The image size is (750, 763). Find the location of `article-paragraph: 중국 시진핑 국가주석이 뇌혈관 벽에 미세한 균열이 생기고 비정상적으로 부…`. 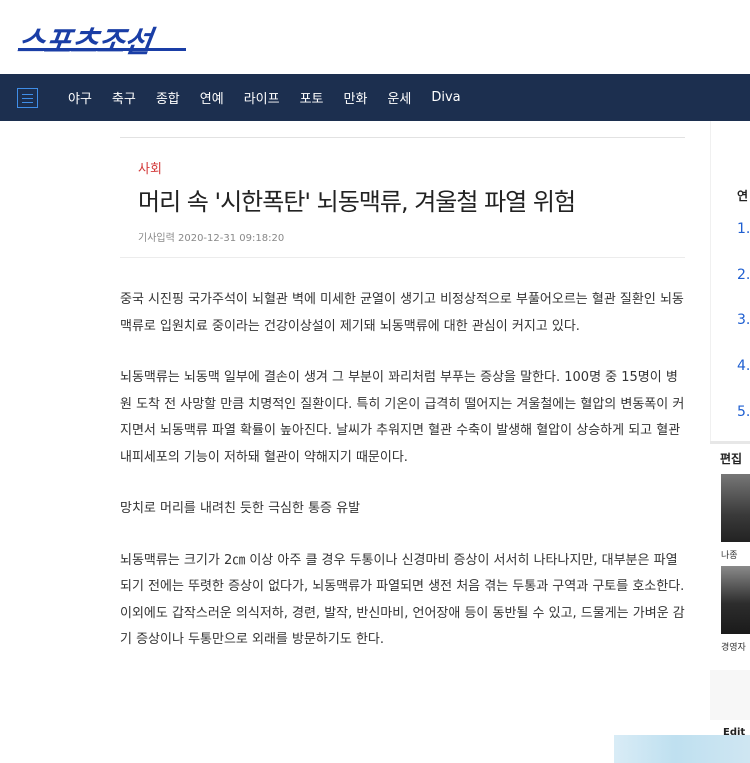

article-paragraph: 중국 시진핑 국가주석이 뇌혈관 벽에 미세한 균열이 생기고 비정상적으로 부… is located at coordinates (402, 313).